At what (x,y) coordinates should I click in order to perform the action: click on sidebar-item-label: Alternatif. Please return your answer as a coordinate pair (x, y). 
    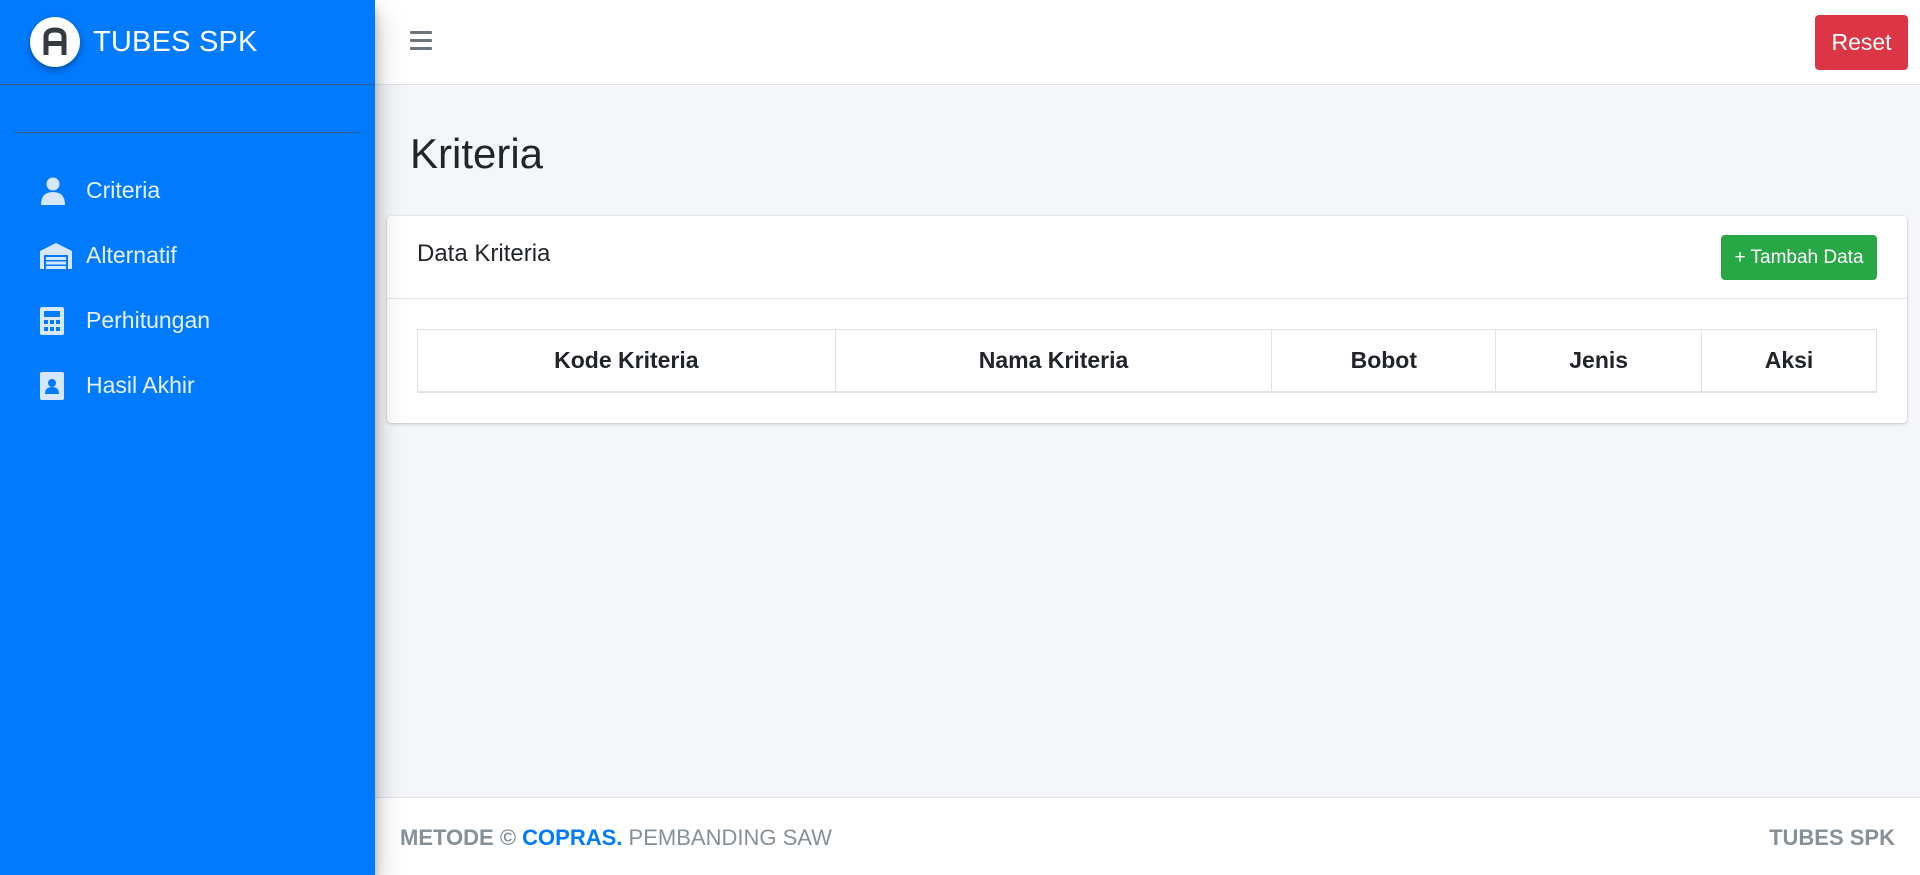
    Looking at the image, I should click on (131, 255).